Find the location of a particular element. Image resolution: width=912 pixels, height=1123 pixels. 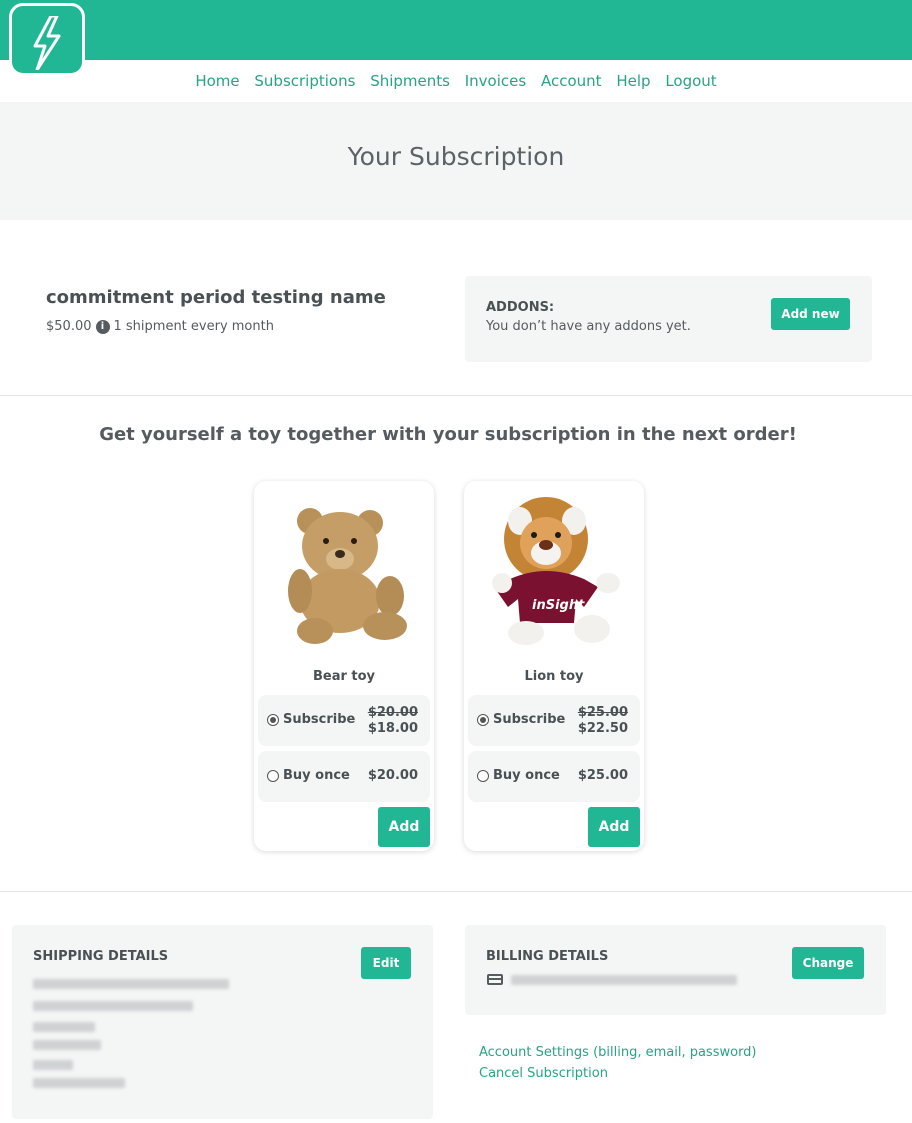

subscribe-price: $22.50 is located at coordinates (602, 728).